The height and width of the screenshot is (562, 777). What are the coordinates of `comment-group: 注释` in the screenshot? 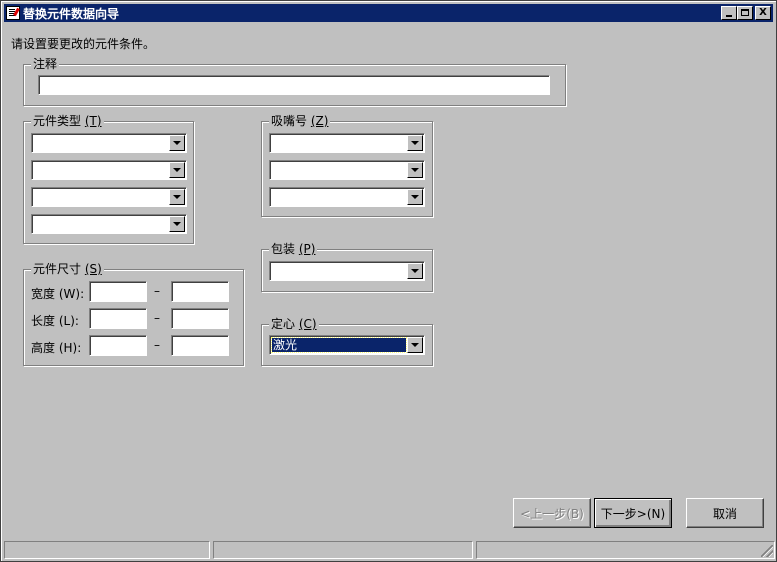 It's located at (294, 81).